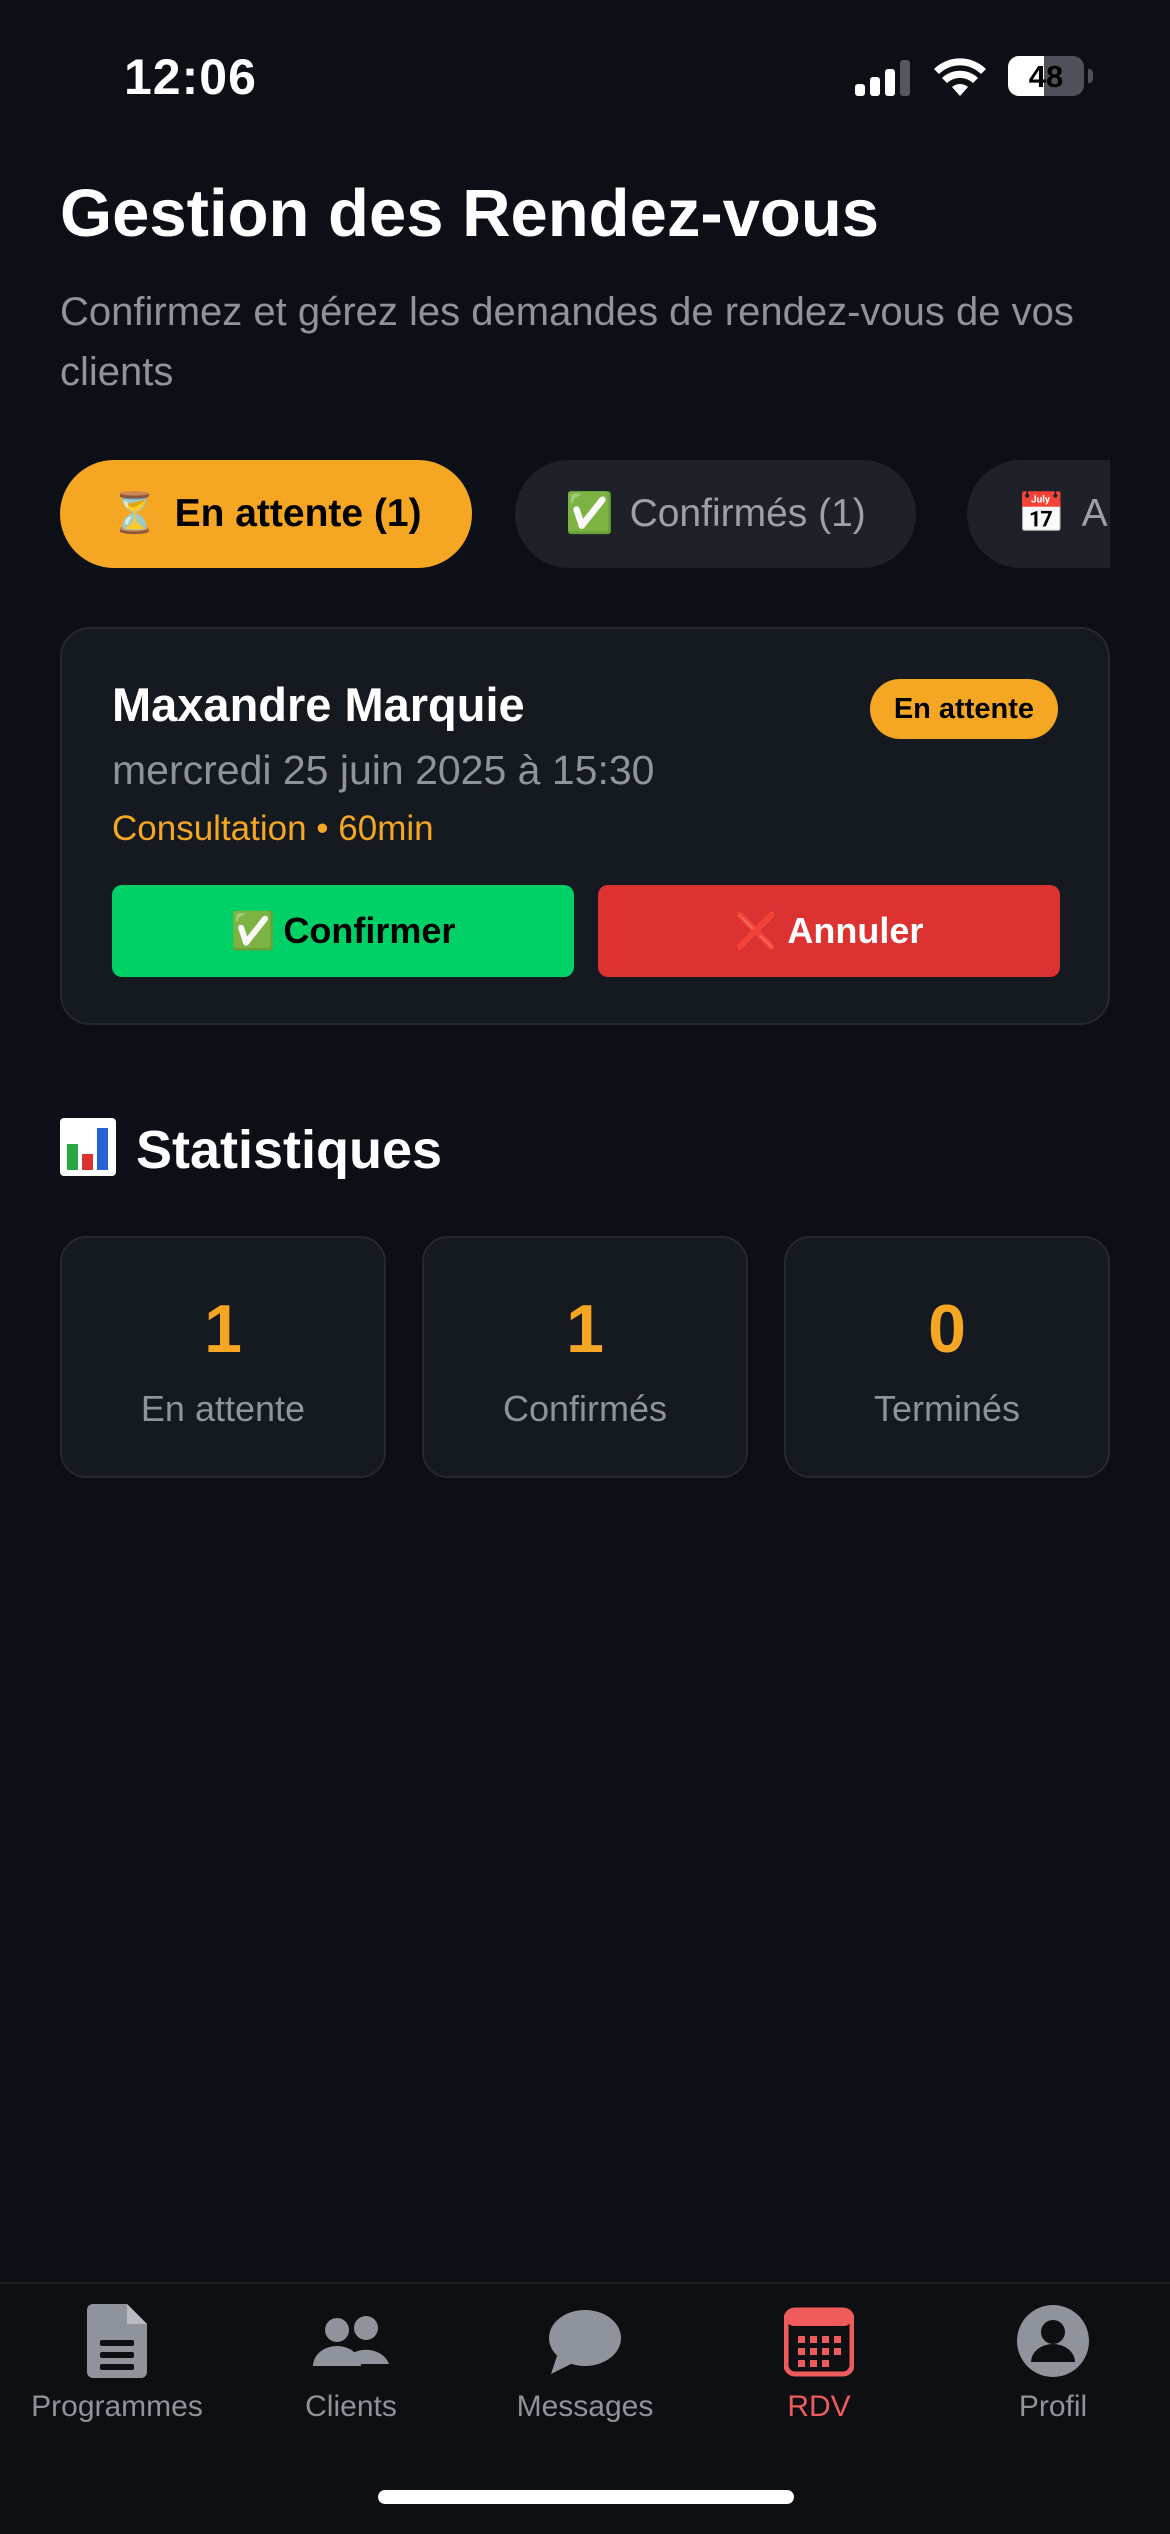  Describe the element at coordinates (585, 1408) in the screenshot. I see `stat-label: Confirmés` at that location.